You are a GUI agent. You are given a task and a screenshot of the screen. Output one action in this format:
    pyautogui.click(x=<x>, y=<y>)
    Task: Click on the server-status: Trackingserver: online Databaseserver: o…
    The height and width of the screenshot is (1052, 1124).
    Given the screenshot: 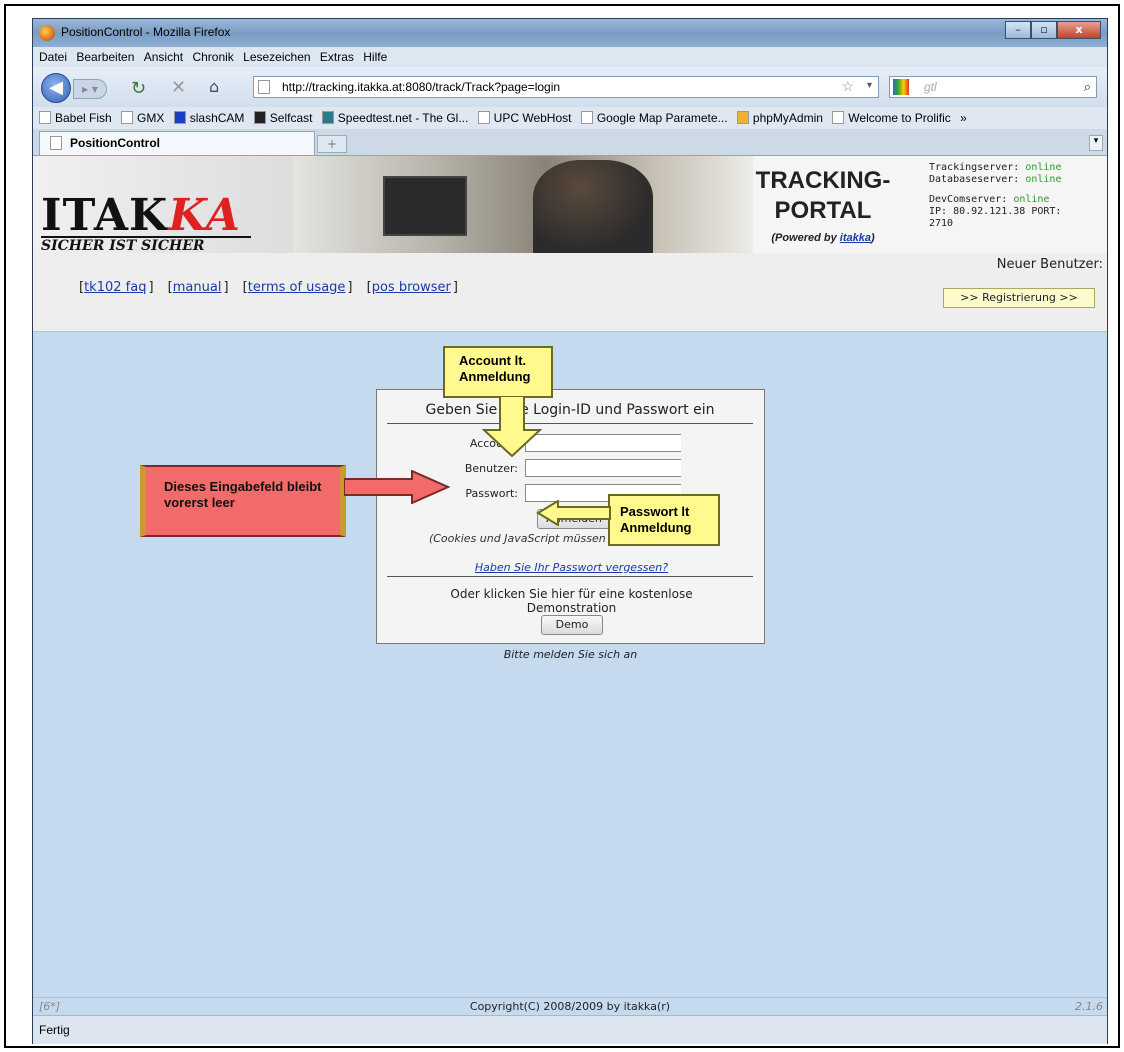 What is the action you would take?
    pyautogui.click(x=995, y=195)
    